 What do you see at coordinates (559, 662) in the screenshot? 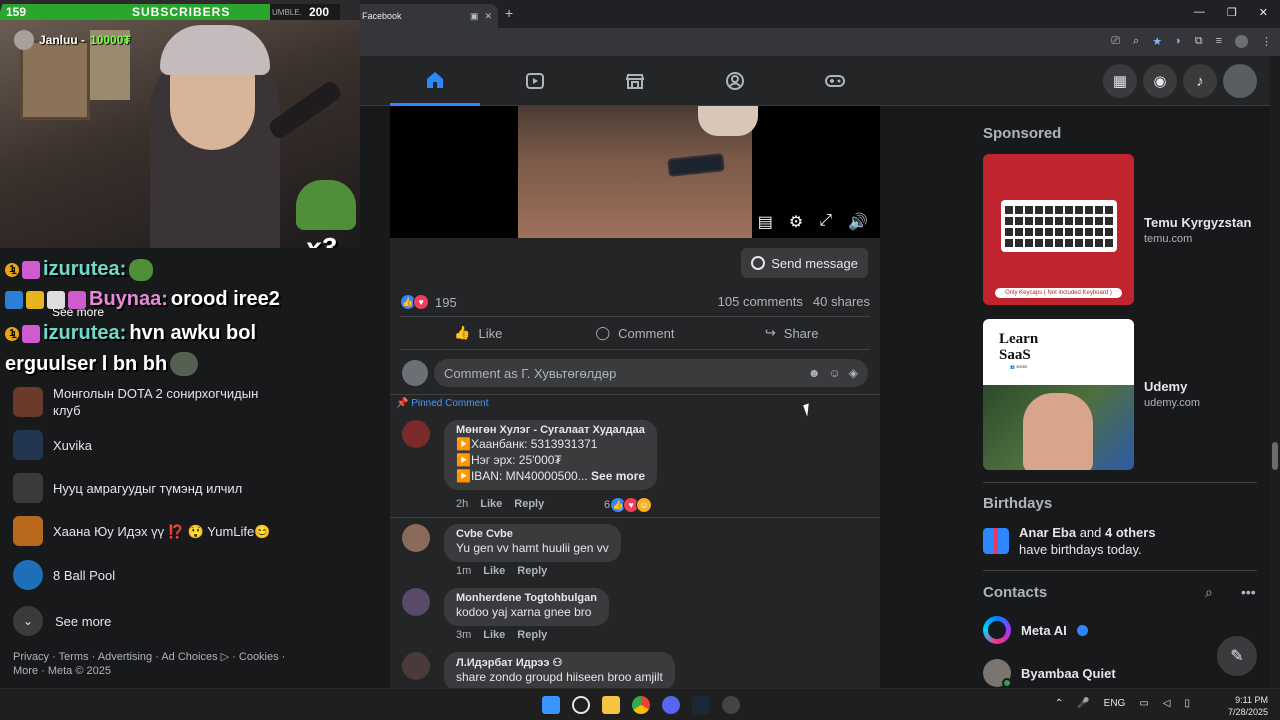
I see `comment-author: Л.Идэрбат Идрээ ⚇` at bounding box center [559, 662].